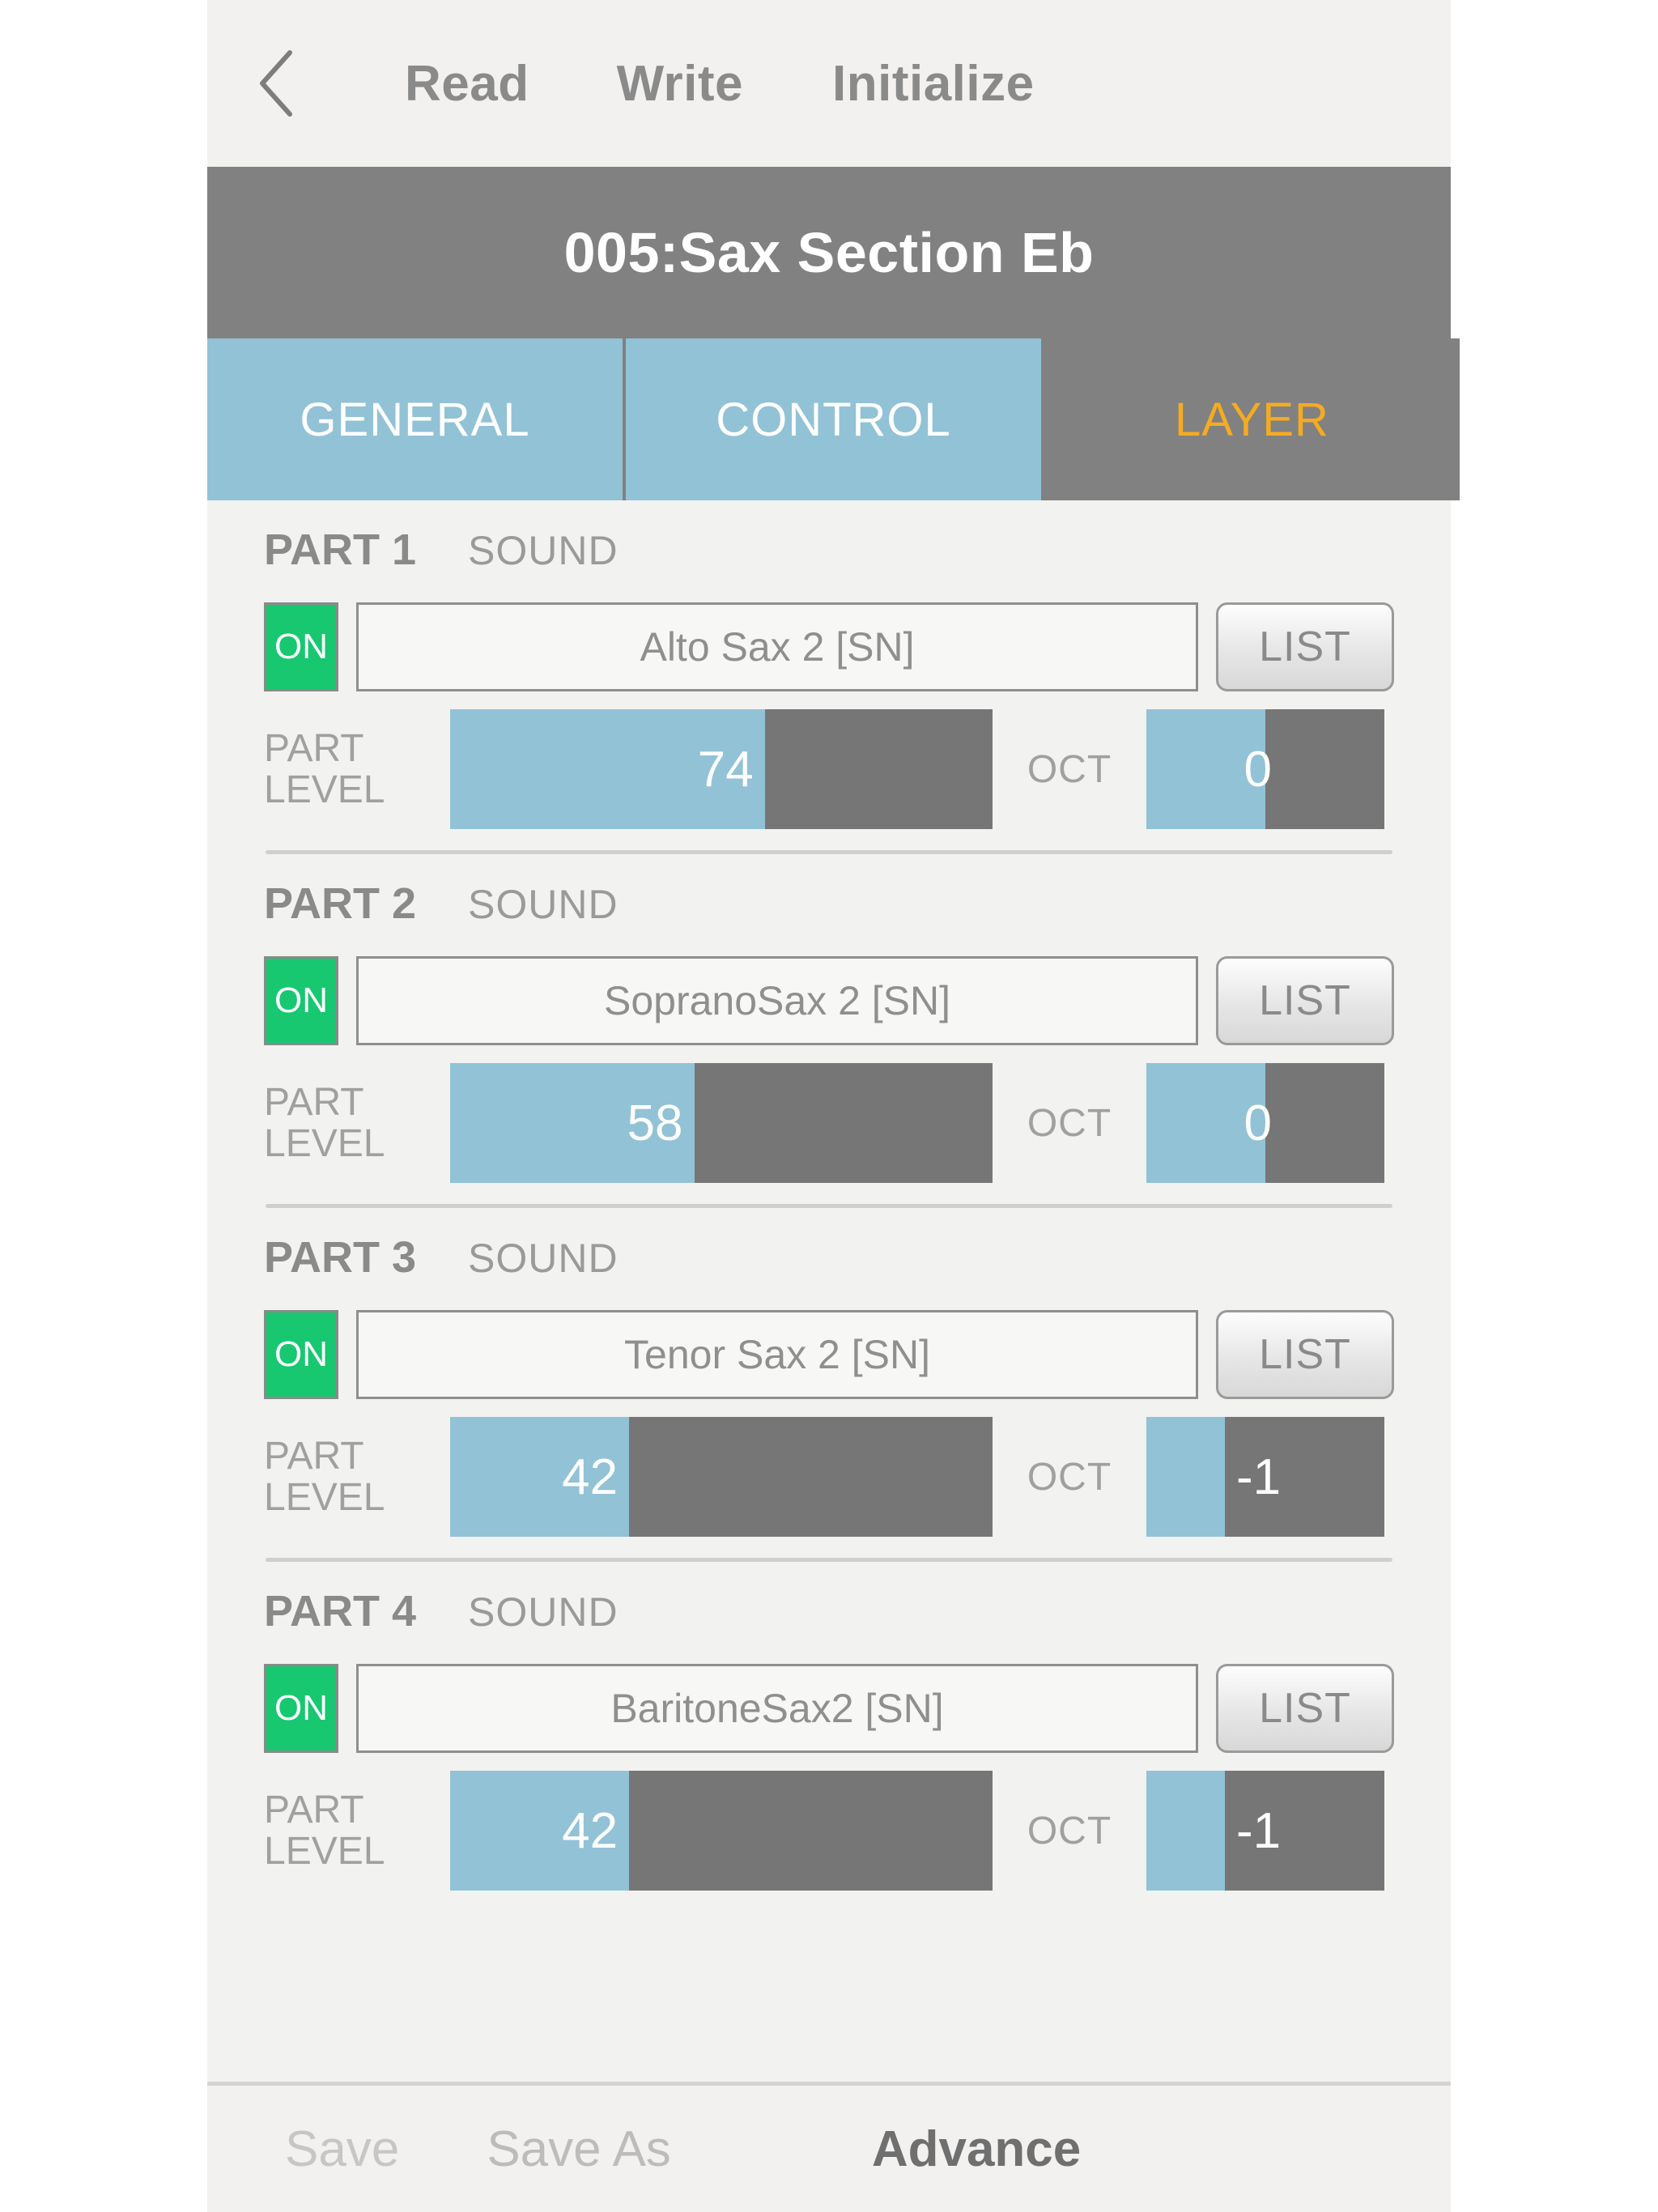  Describe the element at coordinates (829, 544) in the screenshot. I see `part-header: PART 1 SOUND` at that location.